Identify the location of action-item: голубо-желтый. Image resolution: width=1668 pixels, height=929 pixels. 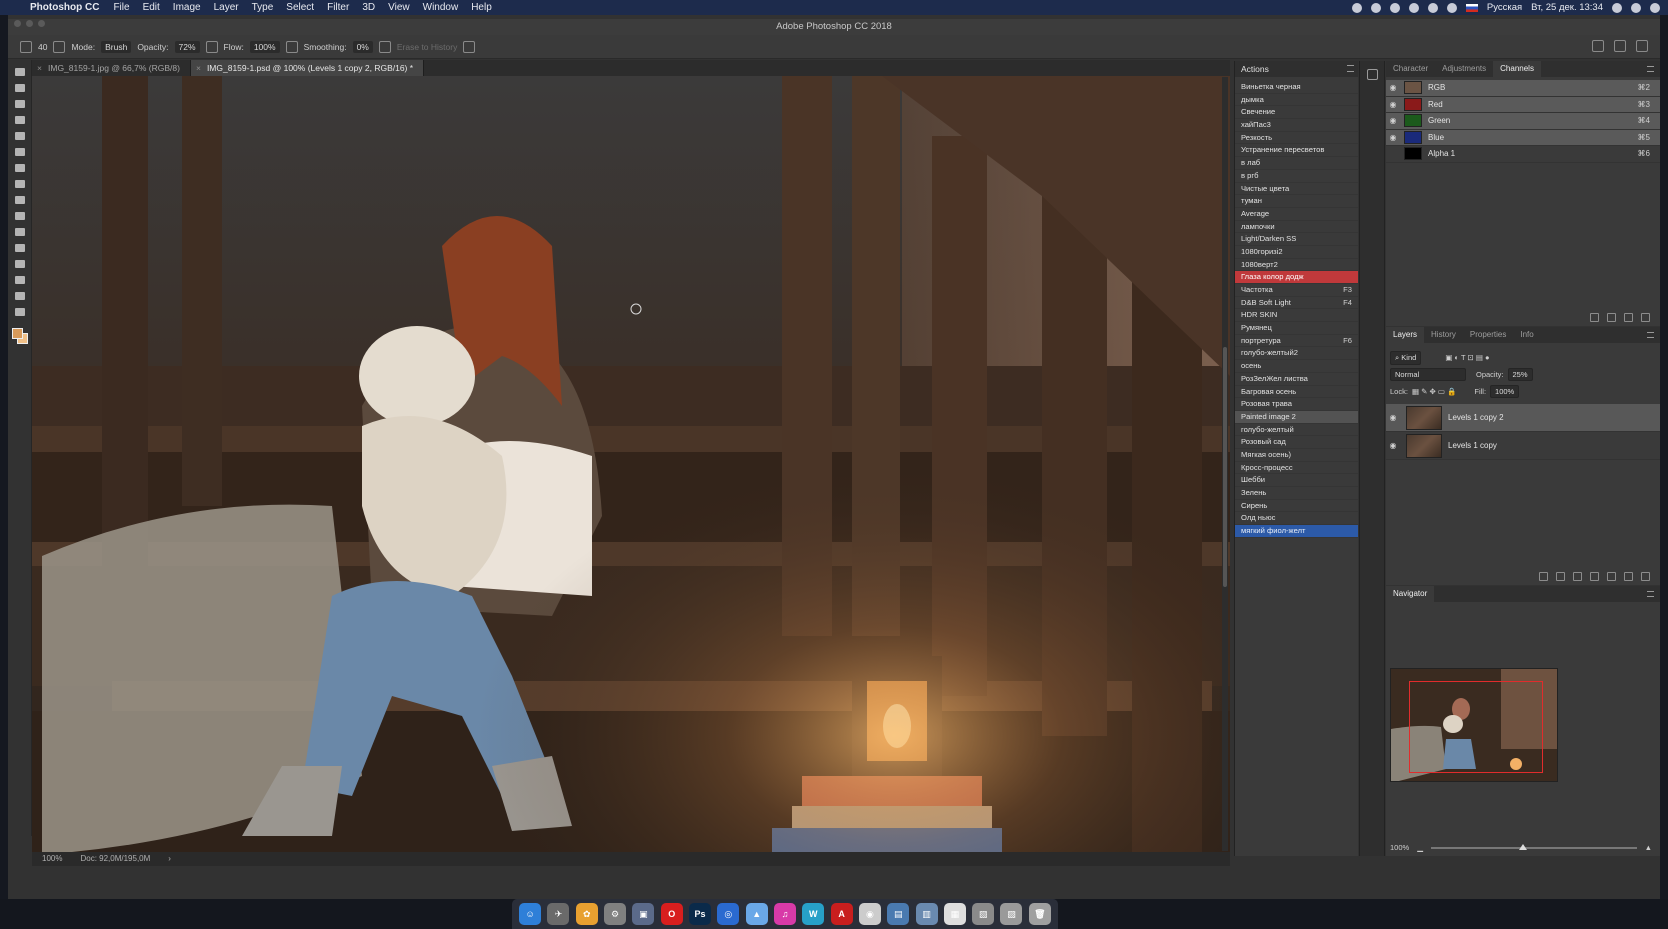
(1296, 430).